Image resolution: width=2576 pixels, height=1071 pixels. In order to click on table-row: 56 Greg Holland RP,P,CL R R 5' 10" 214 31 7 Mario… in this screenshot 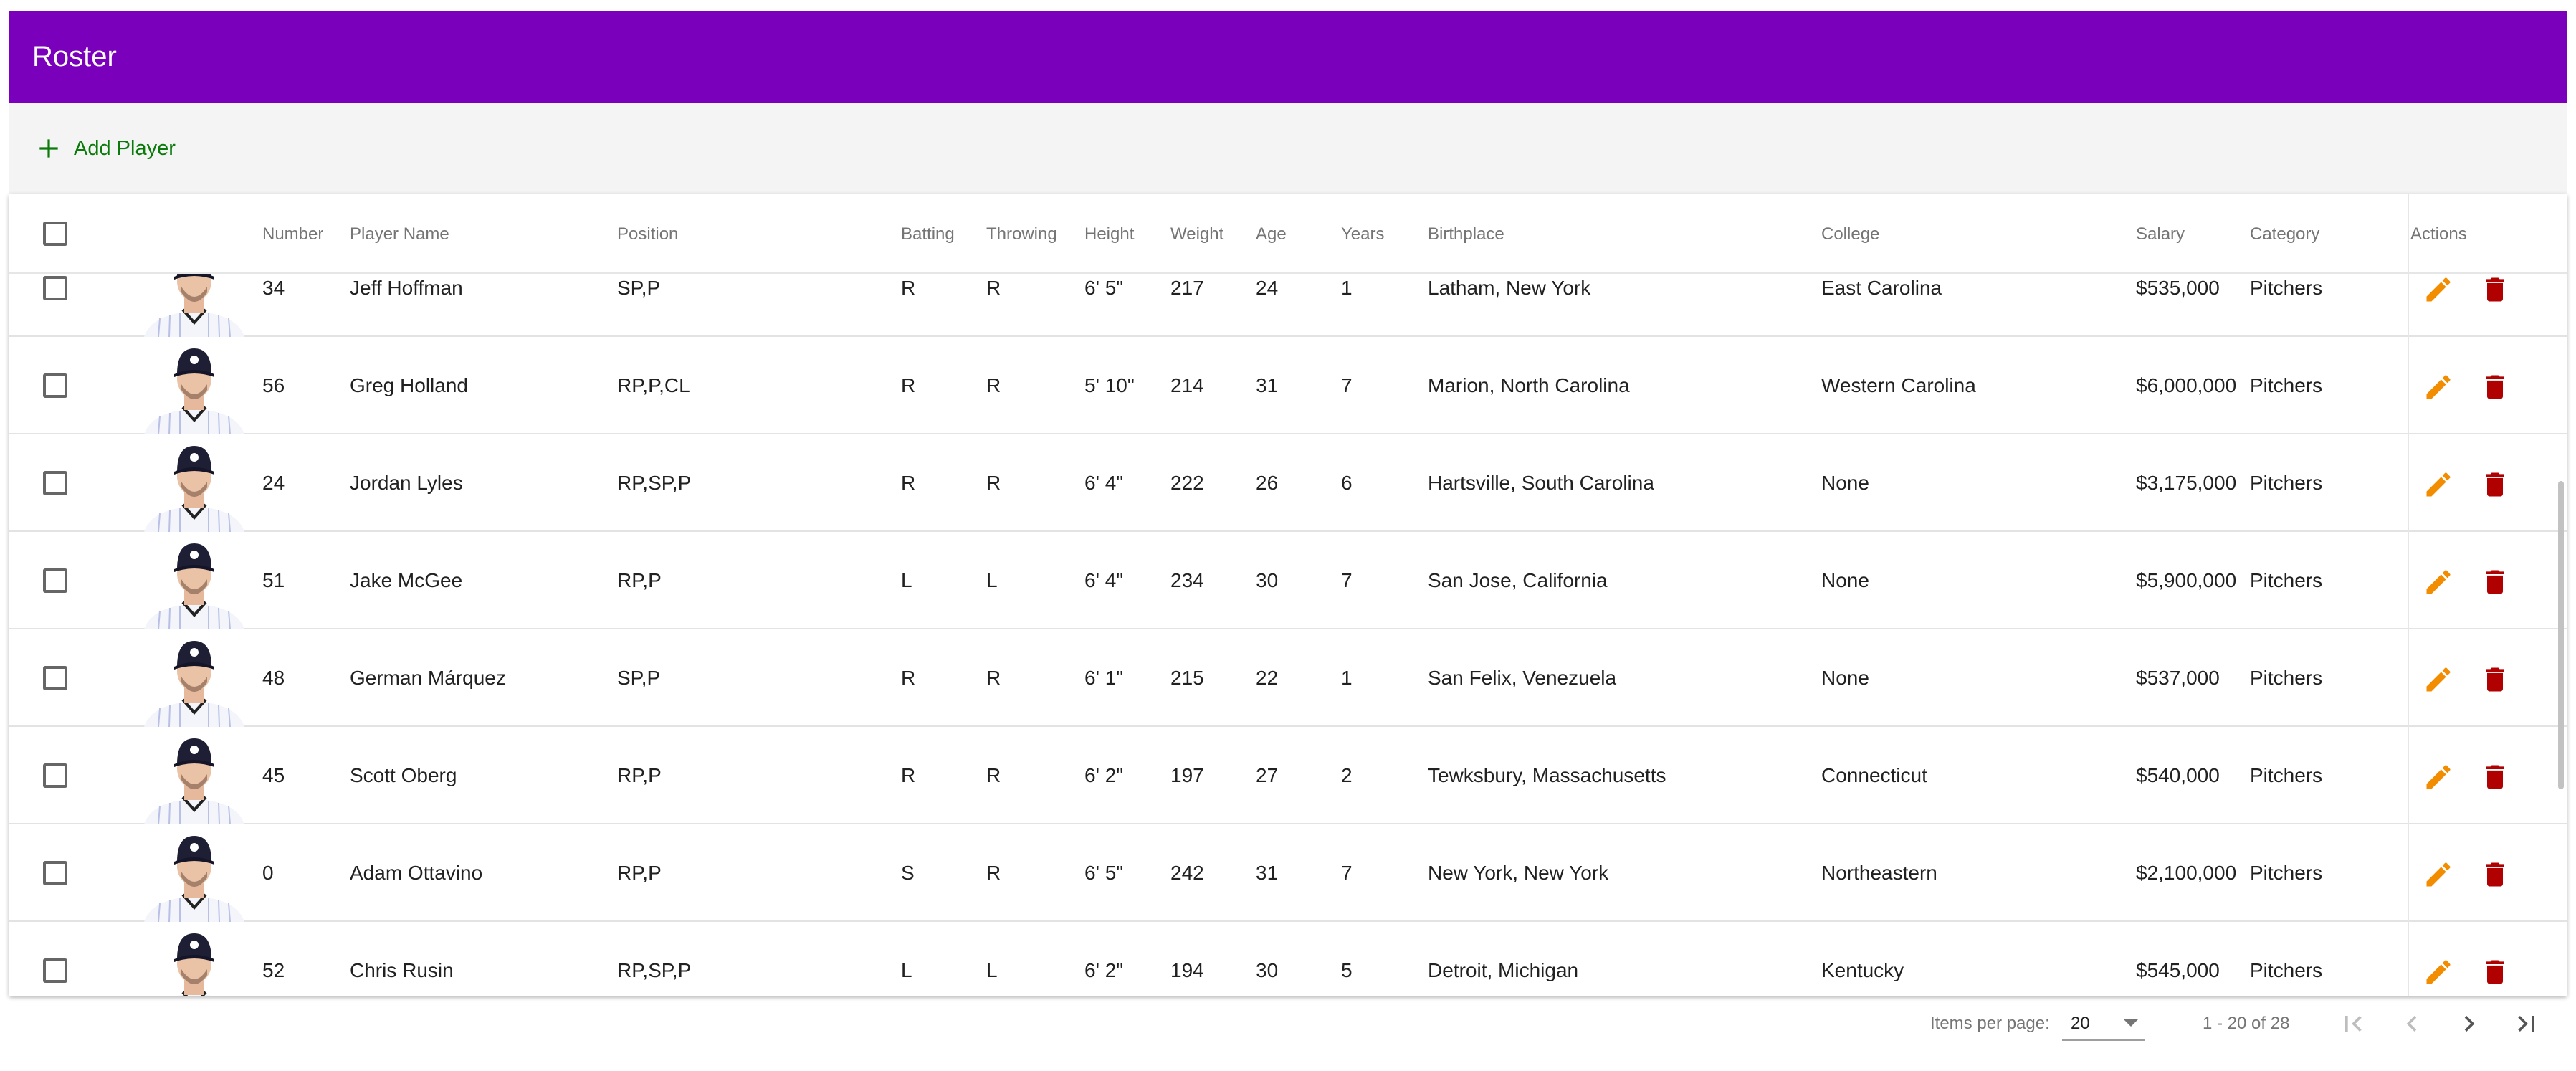, I will do `click(1288, 385)`.